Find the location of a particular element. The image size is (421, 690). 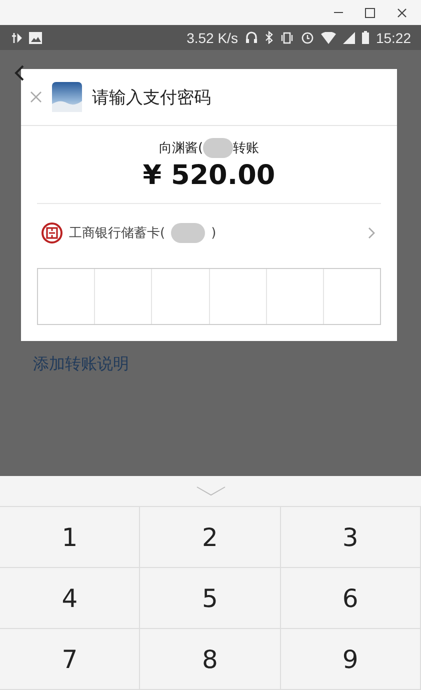

dialog-title: 请输入支付密码 is located at coordinates (151, 97).